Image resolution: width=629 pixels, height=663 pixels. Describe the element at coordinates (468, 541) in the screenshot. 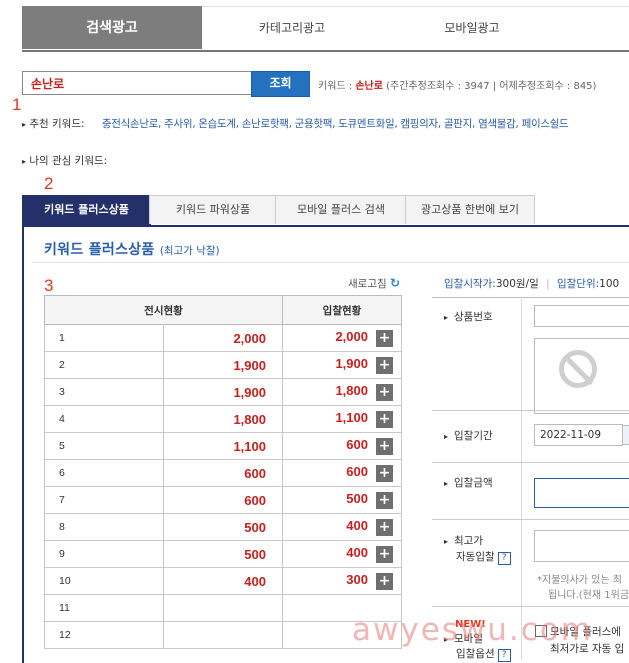

I see `max-auto-text-1: 최고가` at that location.